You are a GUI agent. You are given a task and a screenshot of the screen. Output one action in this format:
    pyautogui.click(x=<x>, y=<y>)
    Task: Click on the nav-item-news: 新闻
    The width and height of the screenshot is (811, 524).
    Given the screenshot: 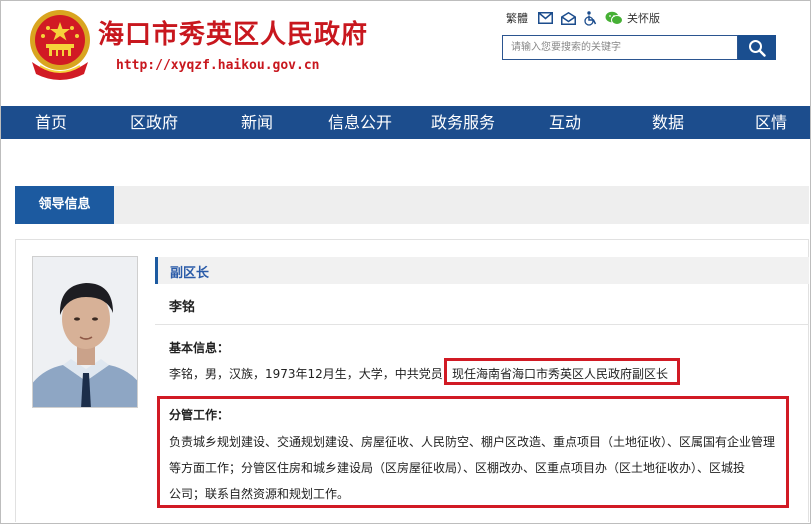 What is the action you would take?
    pyautogui.click(x=257, y=122)
    